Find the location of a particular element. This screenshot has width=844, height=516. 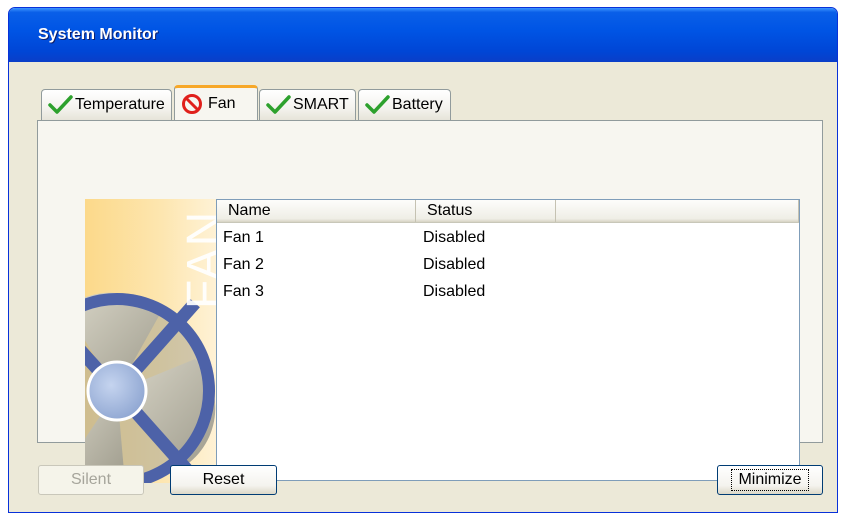

tab-battery: Battery is located at coordinates (404, 104).